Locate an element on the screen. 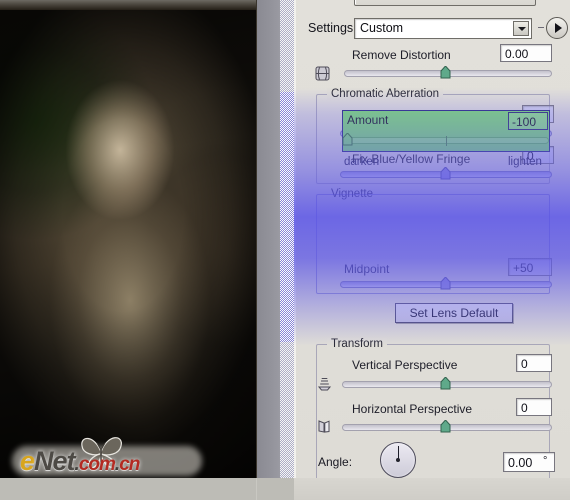 The image size is (570, 500). angle-dial-icon is located at coordinates (398, 460).